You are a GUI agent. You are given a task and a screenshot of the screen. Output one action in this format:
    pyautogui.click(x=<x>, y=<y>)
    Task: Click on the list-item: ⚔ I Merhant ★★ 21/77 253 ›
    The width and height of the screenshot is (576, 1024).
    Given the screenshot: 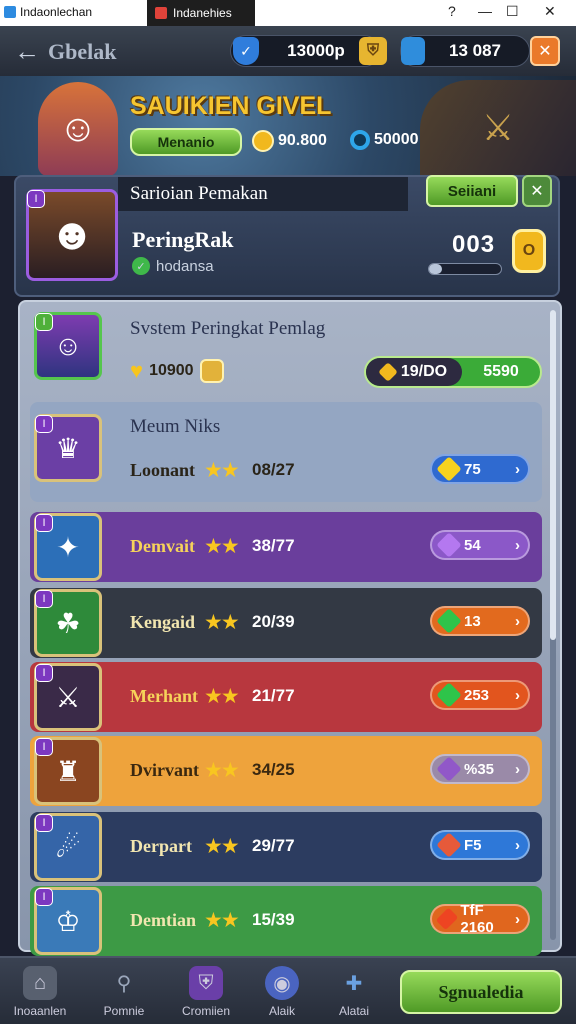 What is the action you would take?
    pyautogui.click(x=286, y=697)
    